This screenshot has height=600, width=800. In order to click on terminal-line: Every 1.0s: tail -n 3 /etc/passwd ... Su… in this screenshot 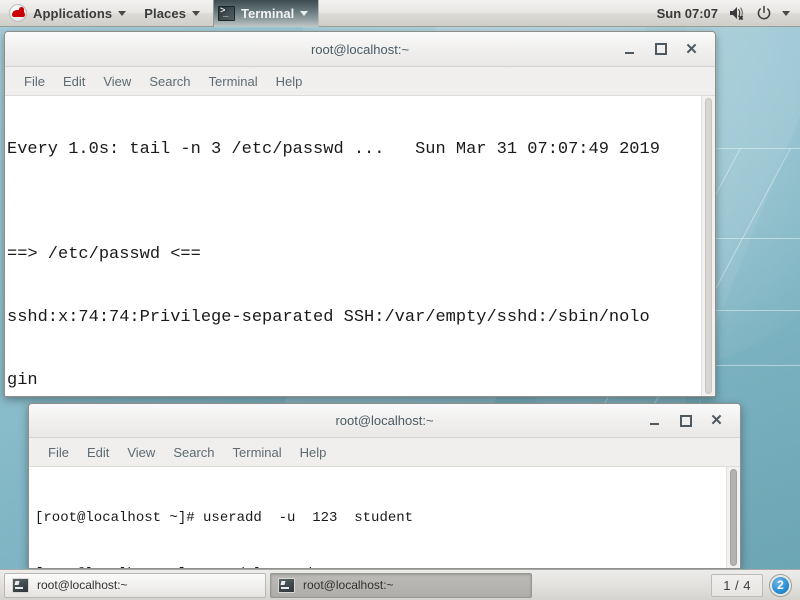, I will do `click(333, 149)`.